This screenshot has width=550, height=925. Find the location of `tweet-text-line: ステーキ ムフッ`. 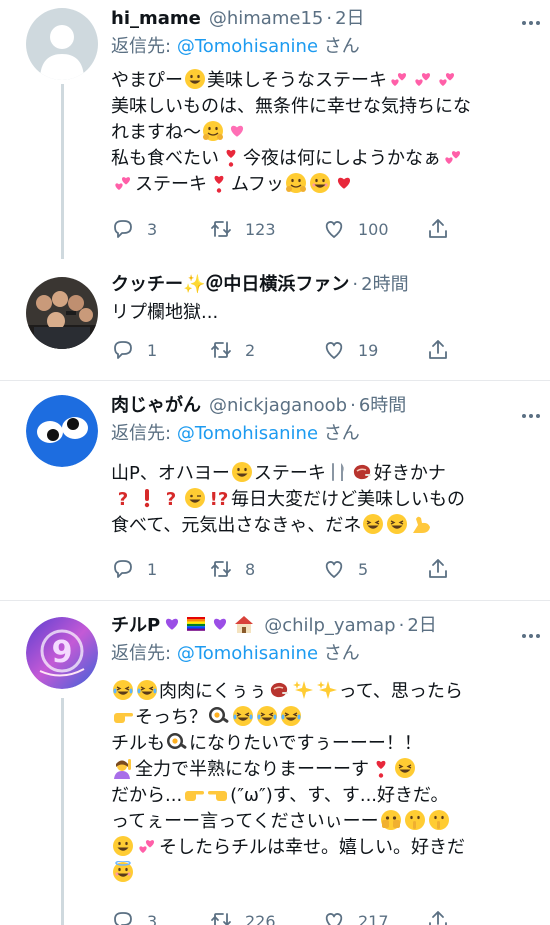

tweet-text-line: ステーキ ムフッ is located at coordinates (321, 185).